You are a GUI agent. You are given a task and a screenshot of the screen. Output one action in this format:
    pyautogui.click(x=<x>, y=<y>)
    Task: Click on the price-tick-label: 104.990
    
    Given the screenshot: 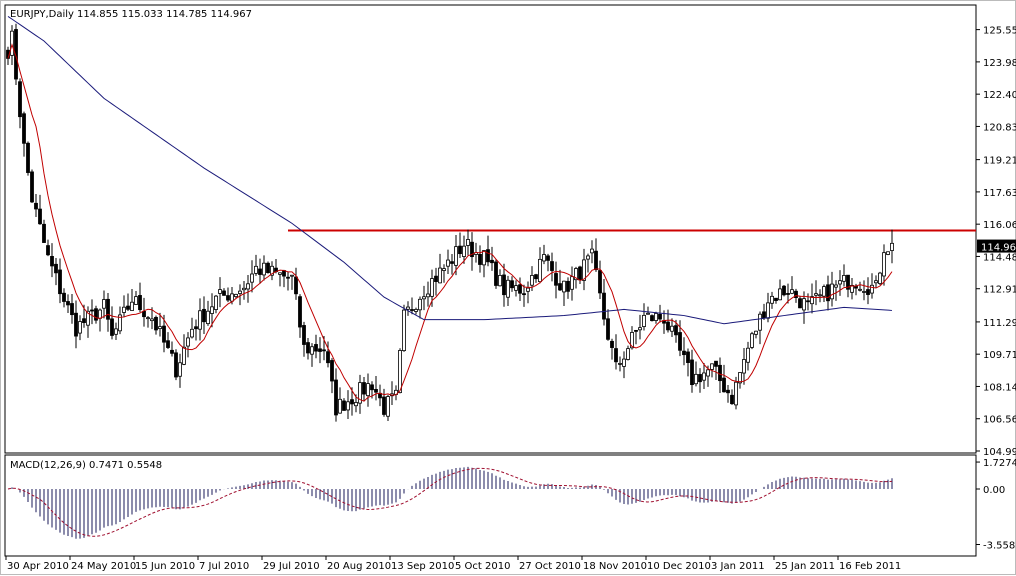 What is the action you would take?
    pyautogui.click(x=999, y=452)
    